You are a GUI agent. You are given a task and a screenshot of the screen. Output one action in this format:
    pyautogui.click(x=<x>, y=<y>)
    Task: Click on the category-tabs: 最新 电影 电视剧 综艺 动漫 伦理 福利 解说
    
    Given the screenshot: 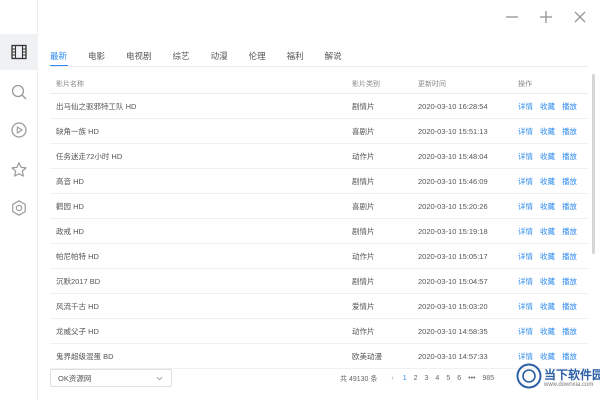 What is the action you would take?
    pyautogui.click(x=206, y=56)
    